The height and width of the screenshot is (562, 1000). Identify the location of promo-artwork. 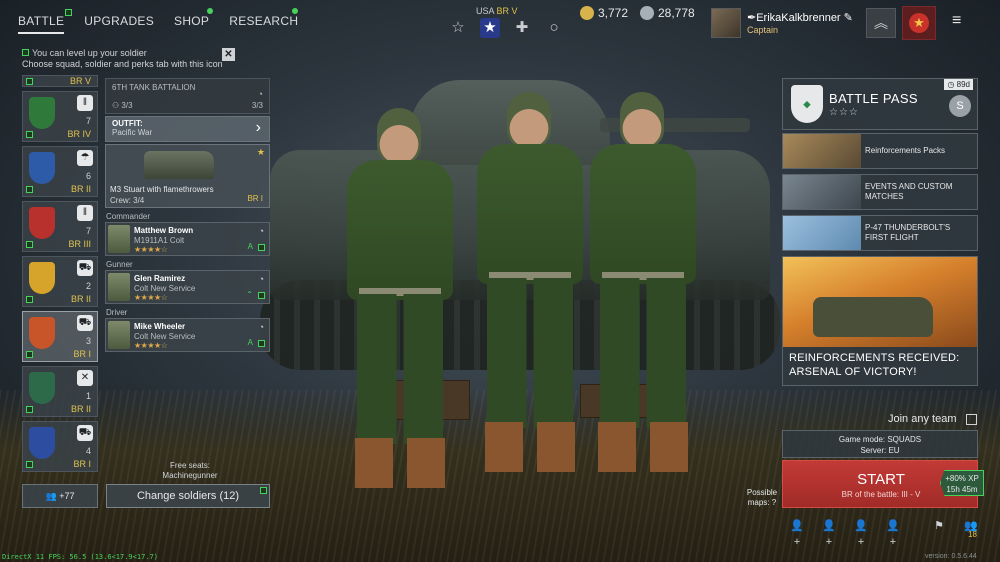
(880, 302).